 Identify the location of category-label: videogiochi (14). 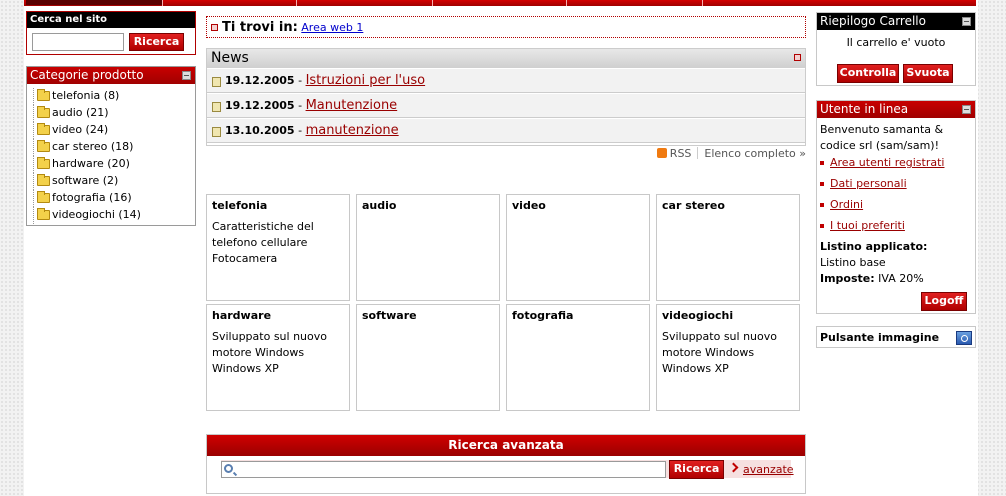
(96, 214).